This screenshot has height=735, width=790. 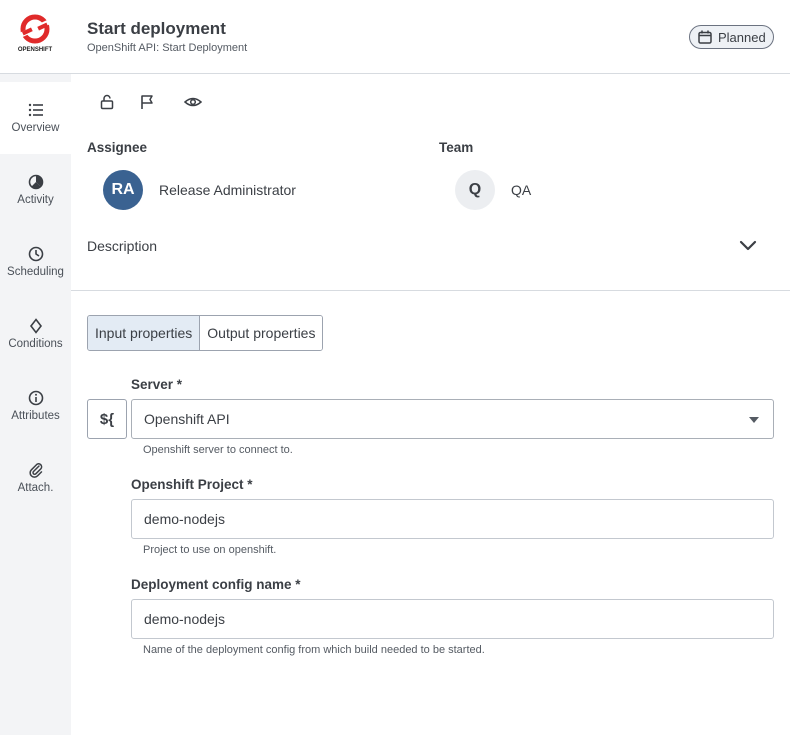 I want to click on list-icon, so click(x=35, y=110).